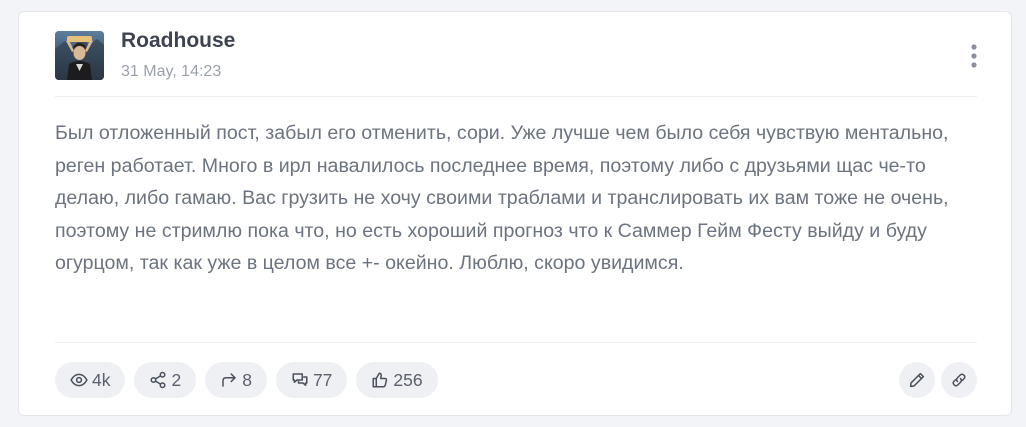 The width and height of the screenshot is (1026, 427). What do you see at coordinates (79, 380) in the screenshot?
I see `eye-icon` at bounding box center [79, 380].